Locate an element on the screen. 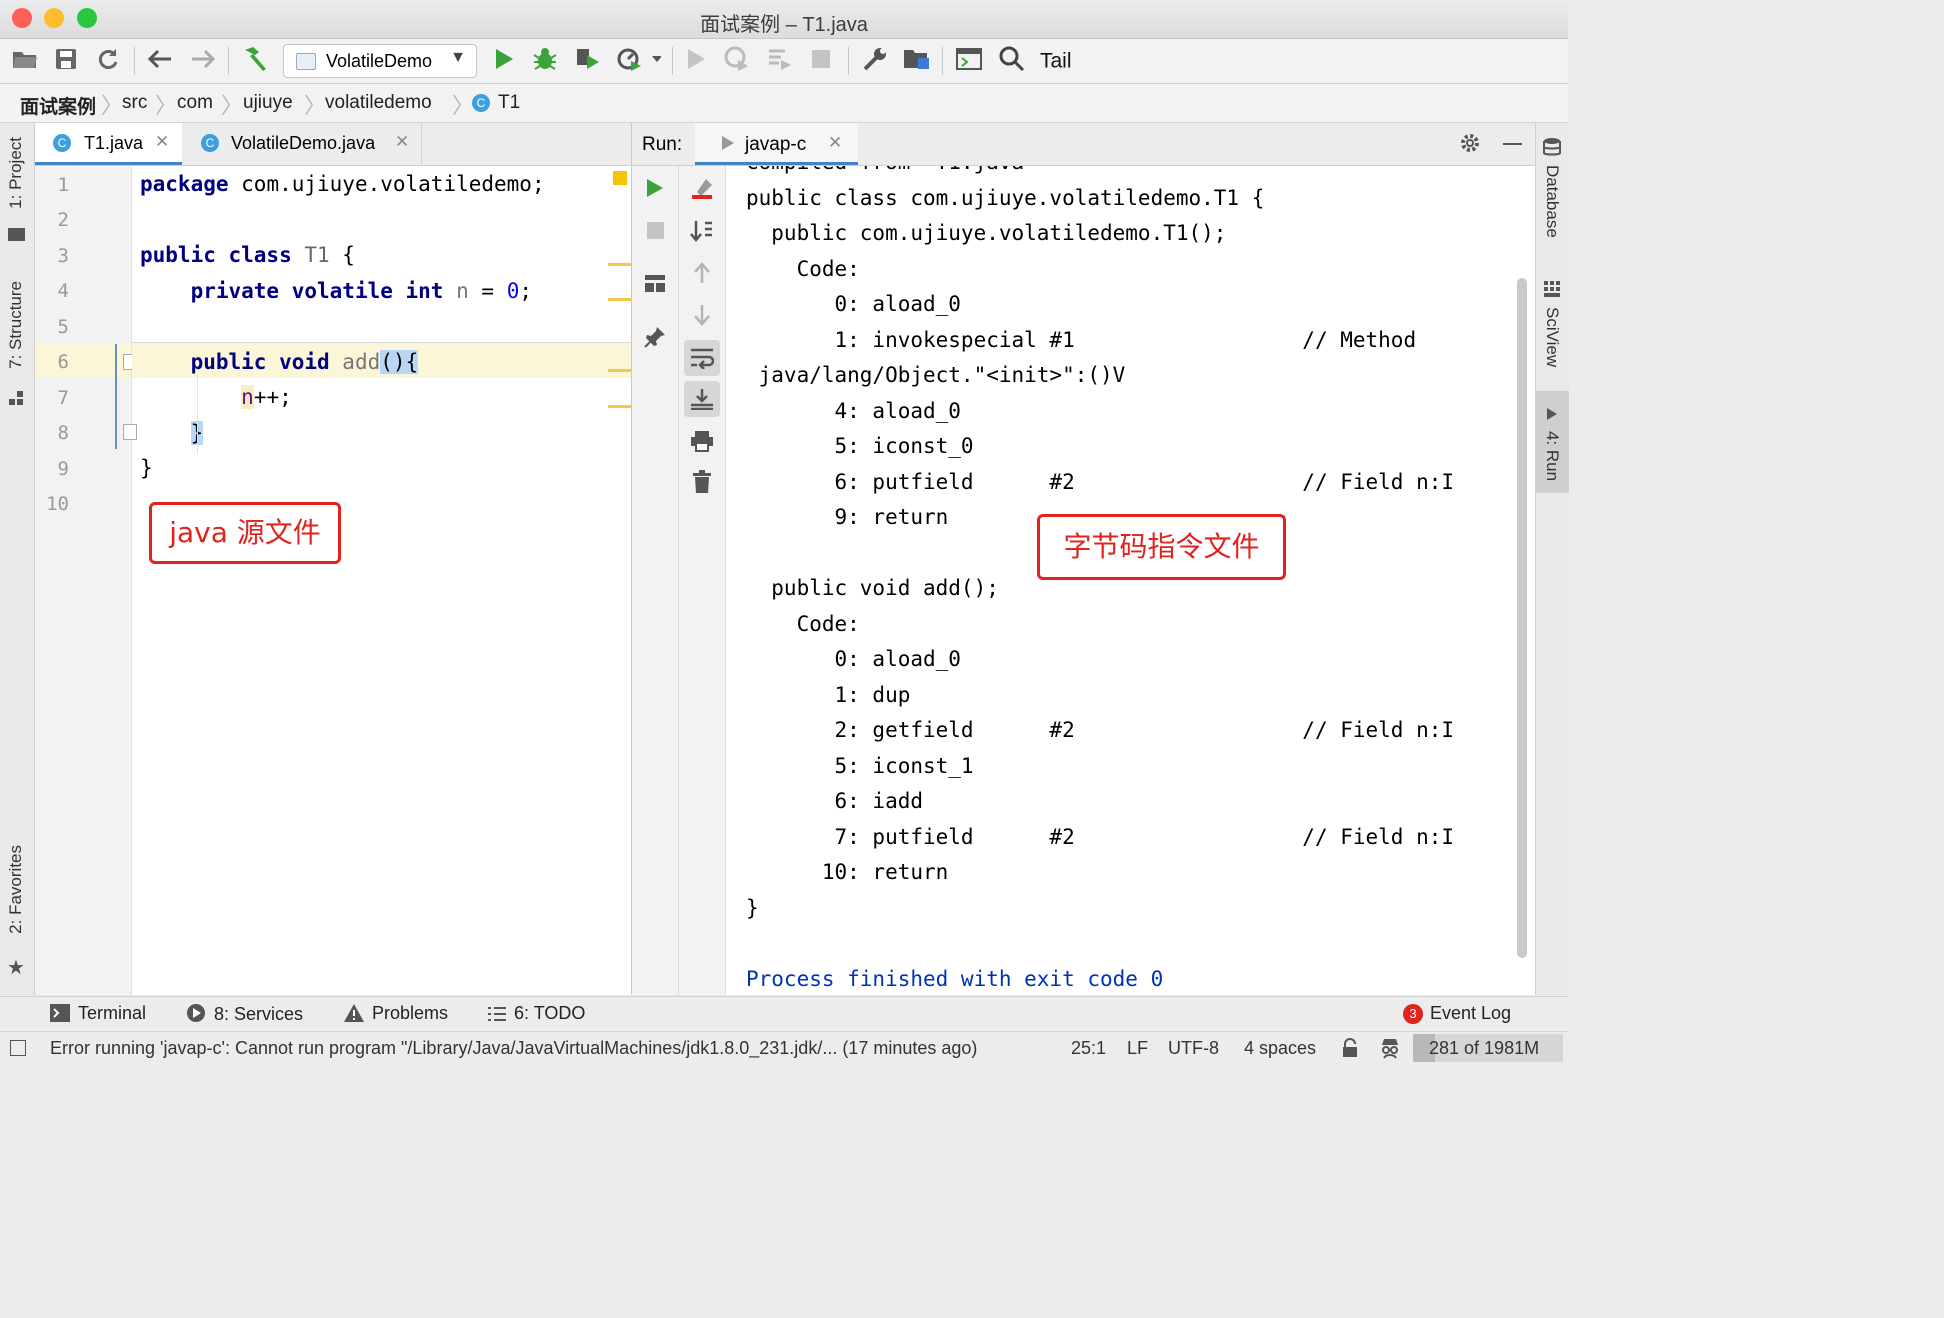 The image size is (1944, 1318). folder-icon is located at coordinates (16, 234).